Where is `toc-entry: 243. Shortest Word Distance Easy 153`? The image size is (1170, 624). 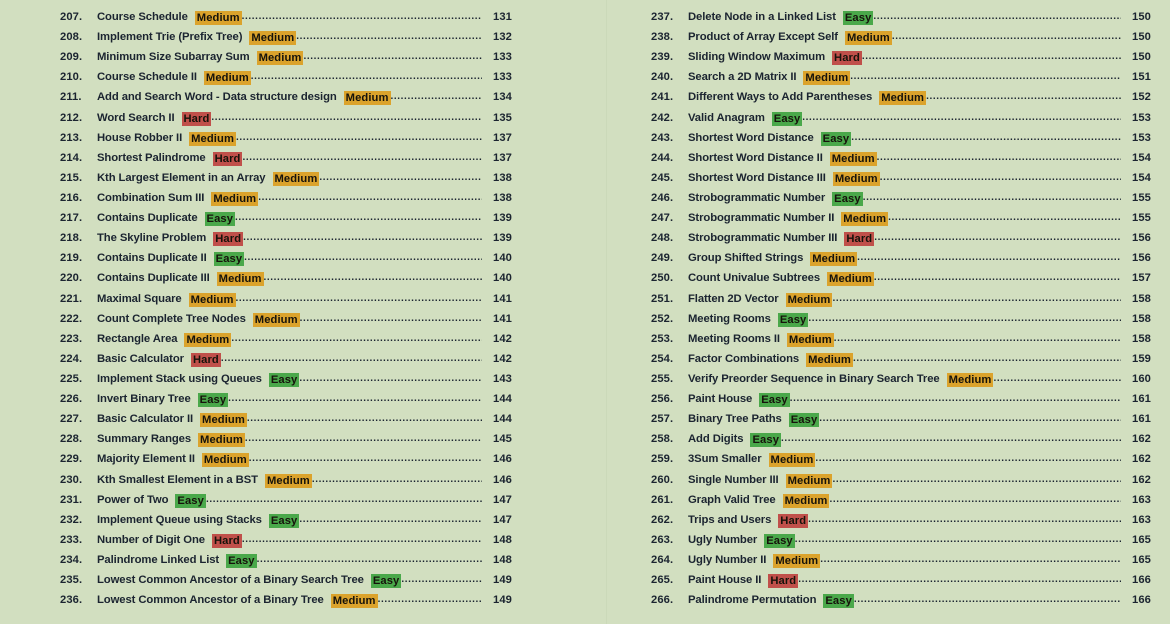 toc-entry: 243. Shortest Word Distance Easy 153 is located at coordinates (901, 138).